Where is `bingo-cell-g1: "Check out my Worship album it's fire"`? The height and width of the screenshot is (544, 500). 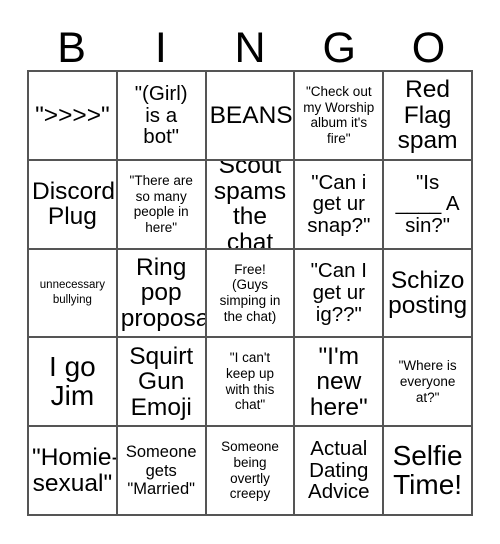 bingo-cell-g1: "Check out my Worship album it's fire" is located at coordinates (340, 116).